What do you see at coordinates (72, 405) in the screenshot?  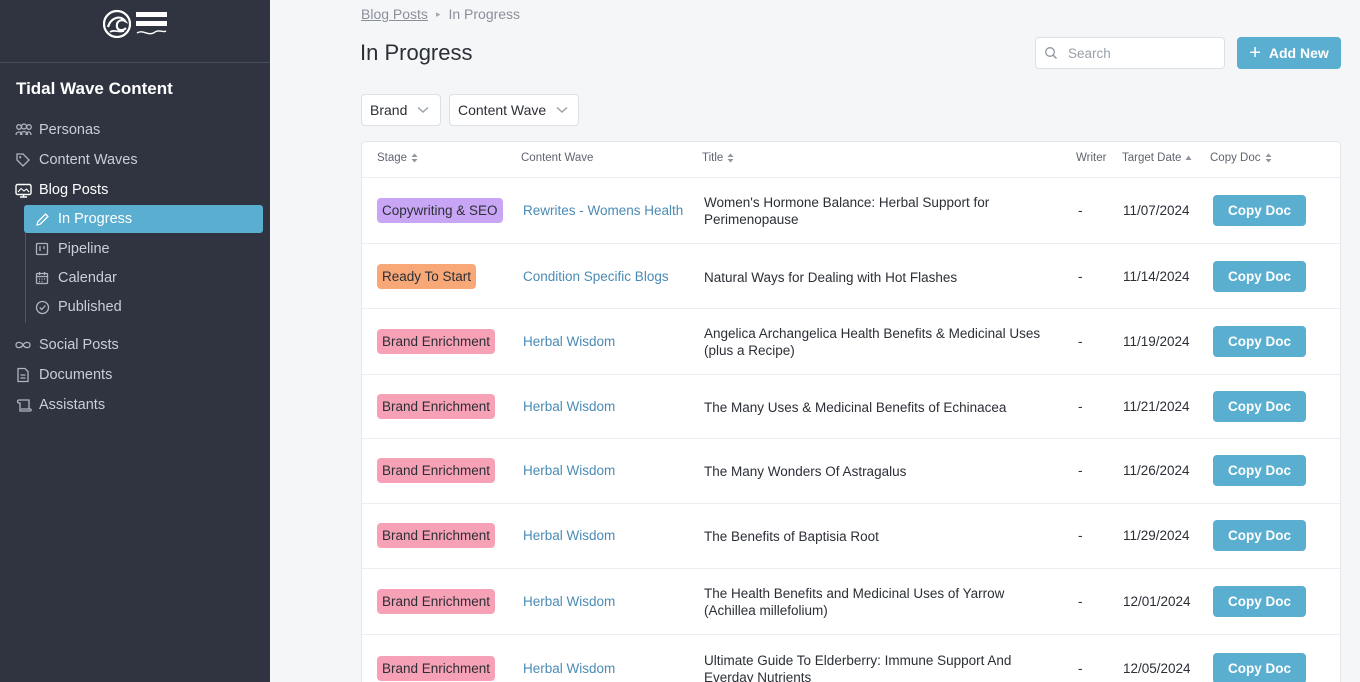 I see `sidebar-item-label: Assistants` at bounding box center [72, 405].